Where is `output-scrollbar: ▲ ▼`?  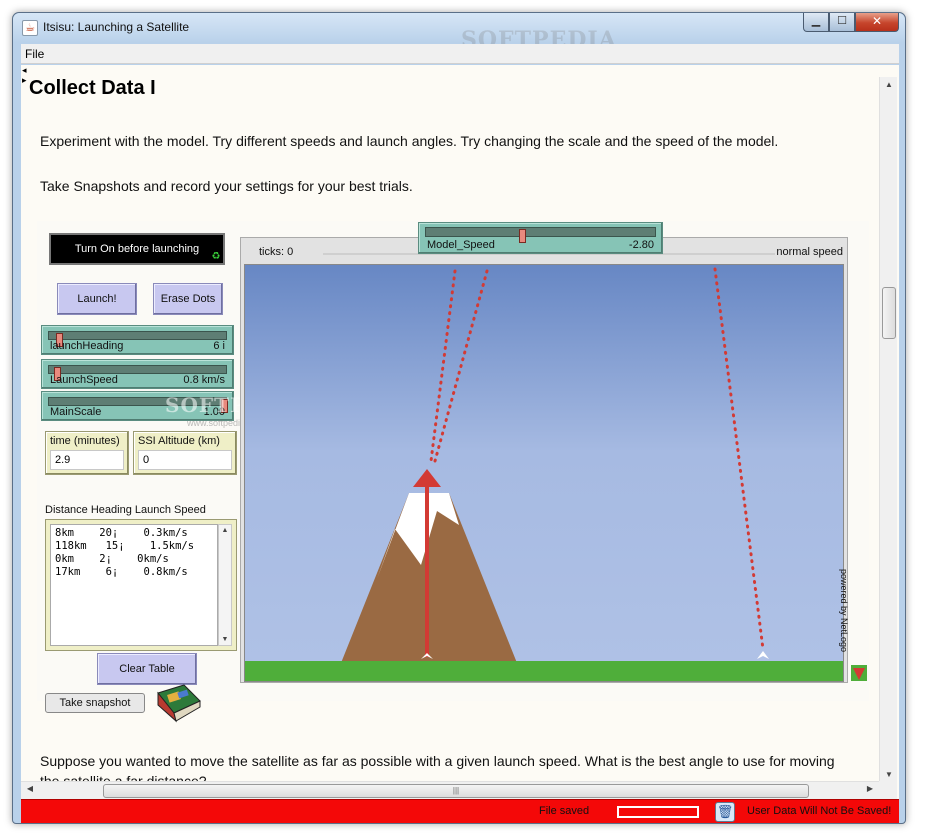
output-scrollbar: ▲ ▼ is located at coordinates (225, 585).